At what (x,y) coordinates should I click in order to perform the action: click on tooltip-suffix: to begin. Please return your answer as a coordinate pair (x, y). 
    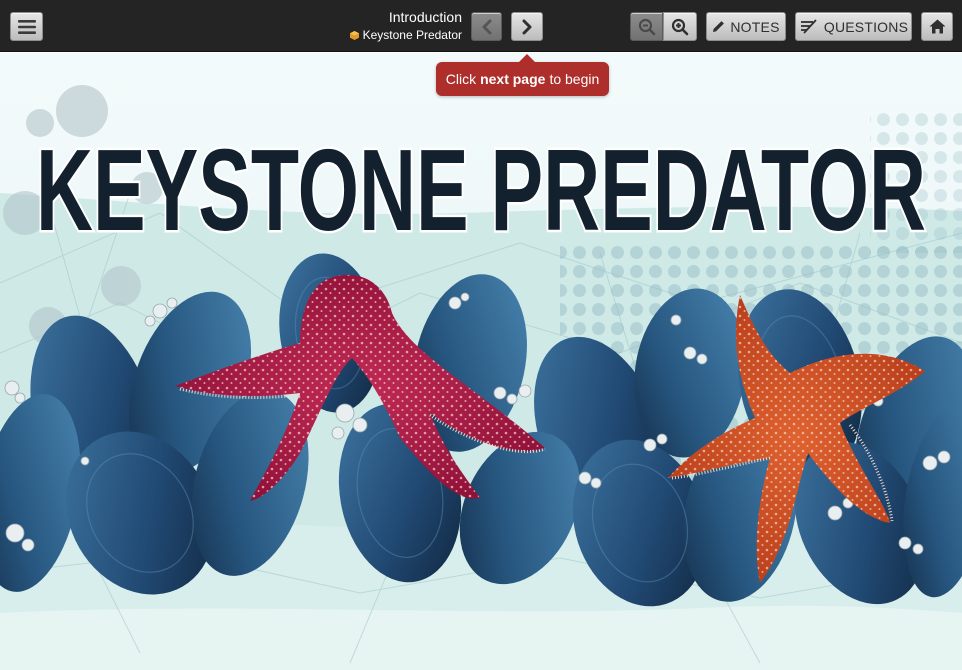
    Looking at the image, I should click on (574, 79).